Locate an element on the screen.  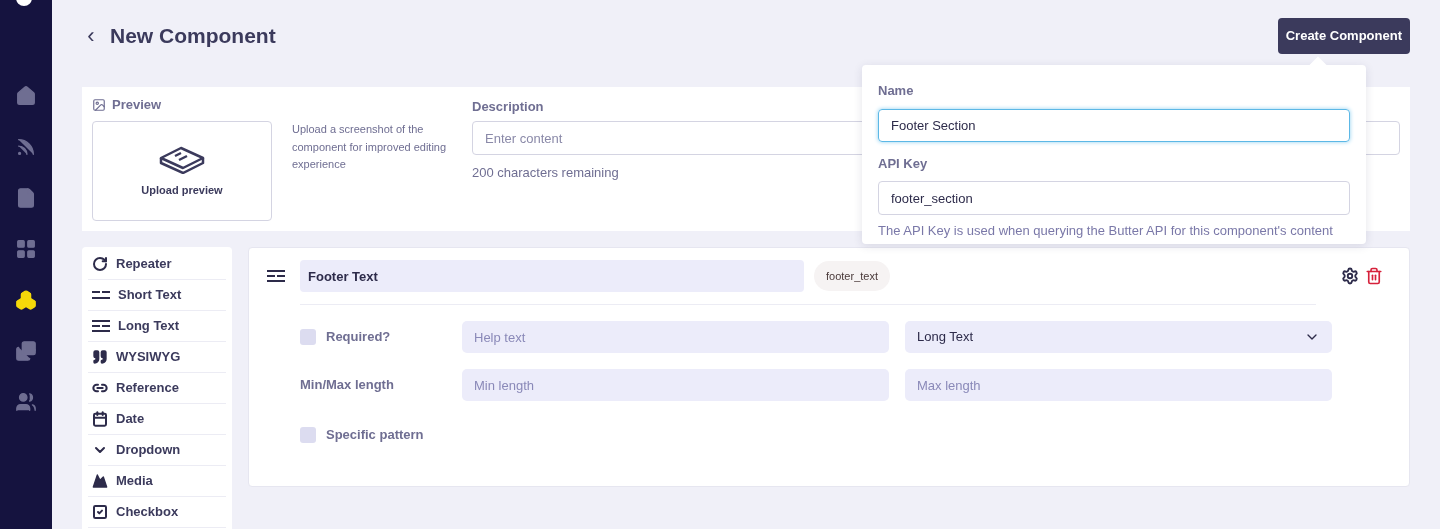
page-title: New Component is located at coordinates (193, 36).